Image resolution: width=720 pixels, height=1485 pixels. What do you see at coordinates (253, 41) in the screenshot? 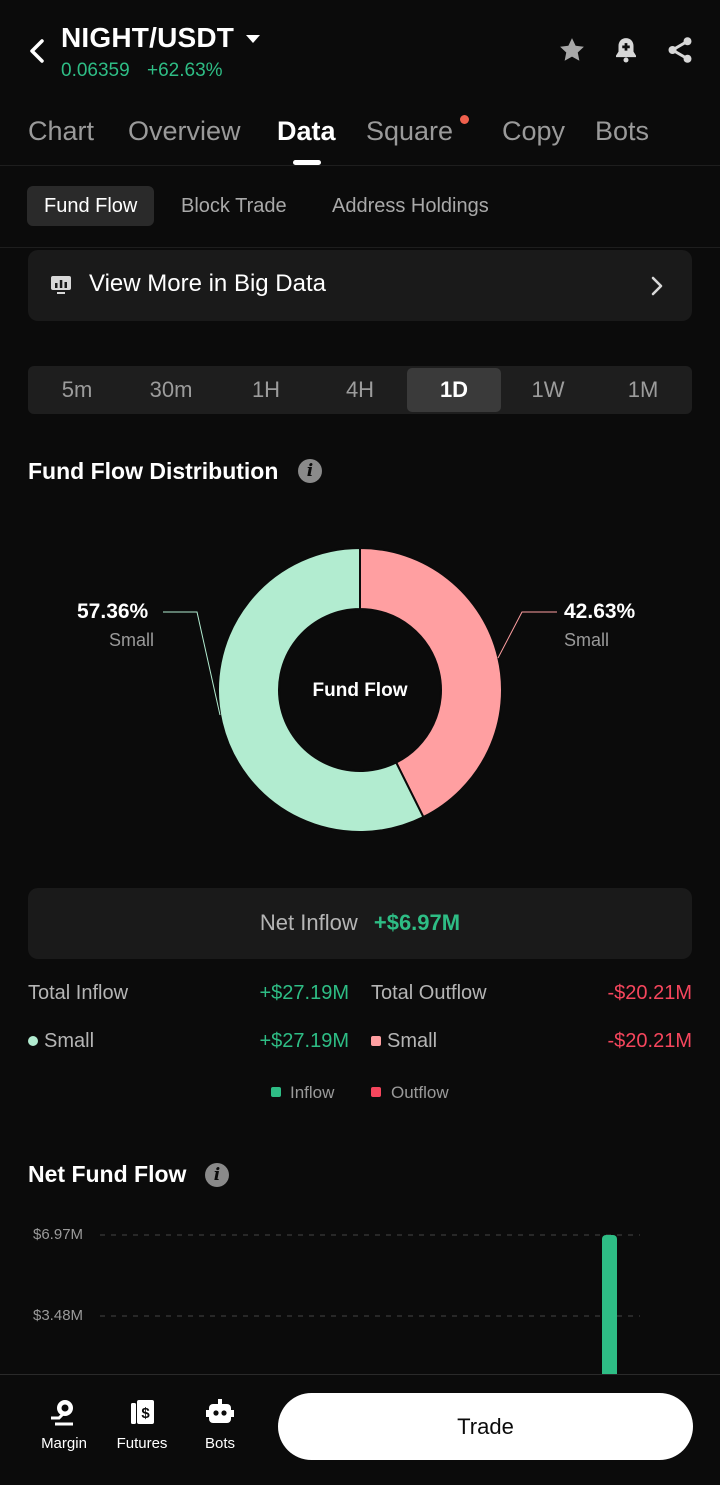
I see `pair-dropdown-caret-icon` at bounding box center [253, 41].